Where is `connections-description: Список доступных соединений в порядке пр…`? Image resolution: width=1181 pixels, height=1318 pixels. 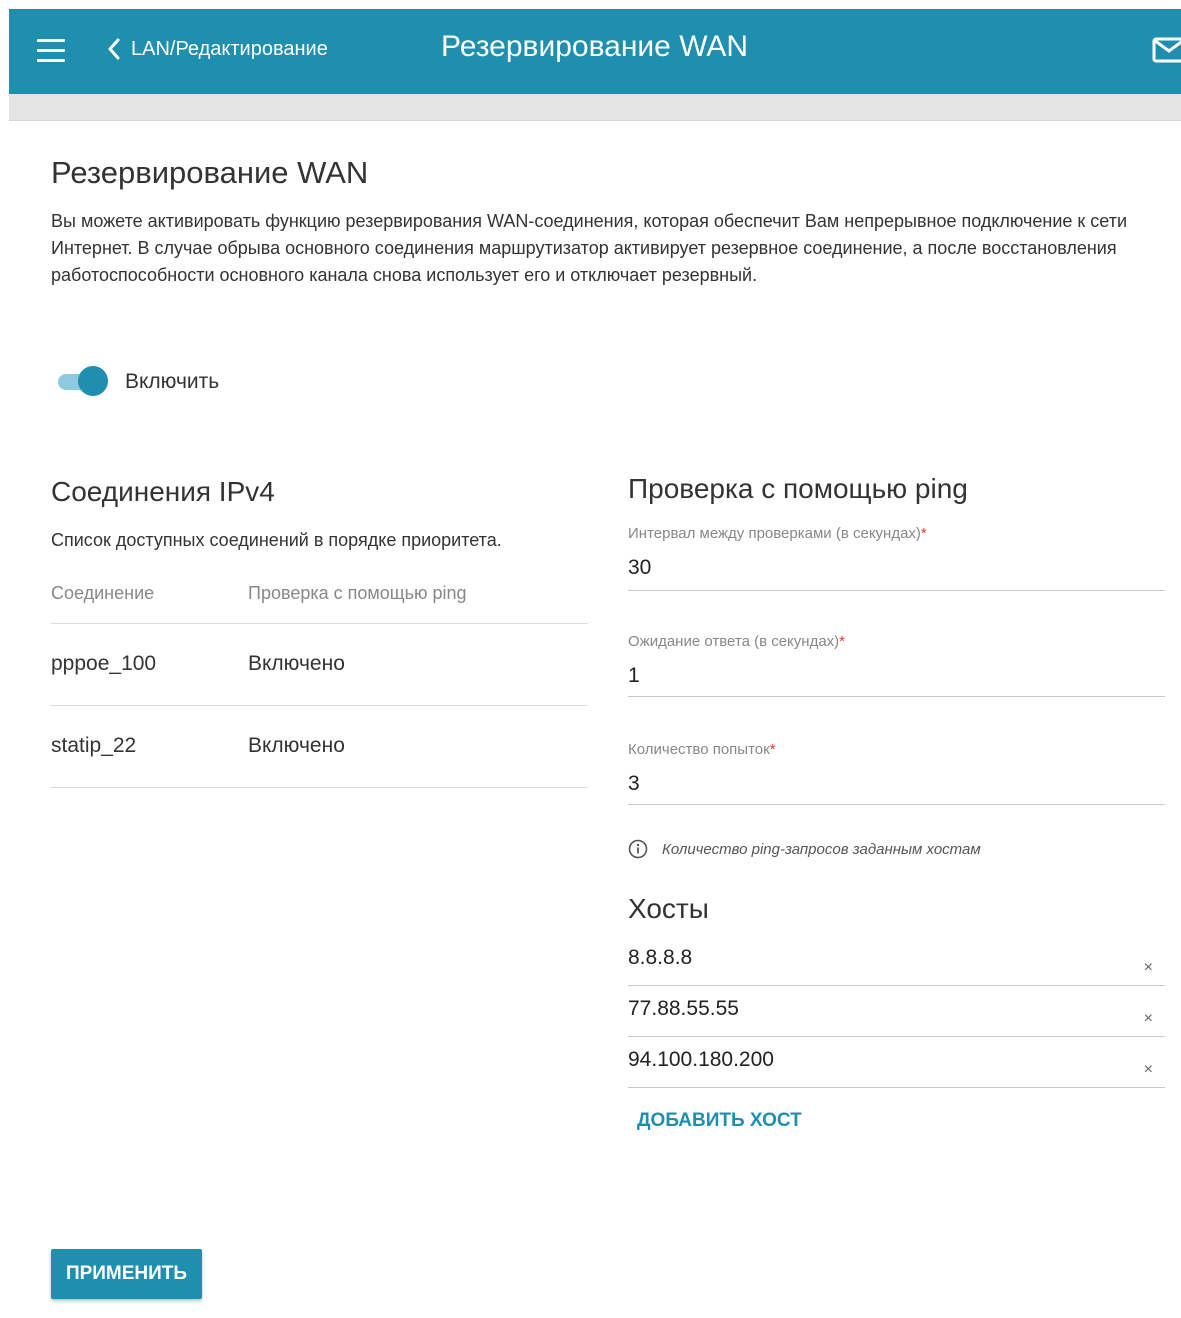 connections-description: Список доступных соединений в порядке пр… is located at coordinates (276, 540).